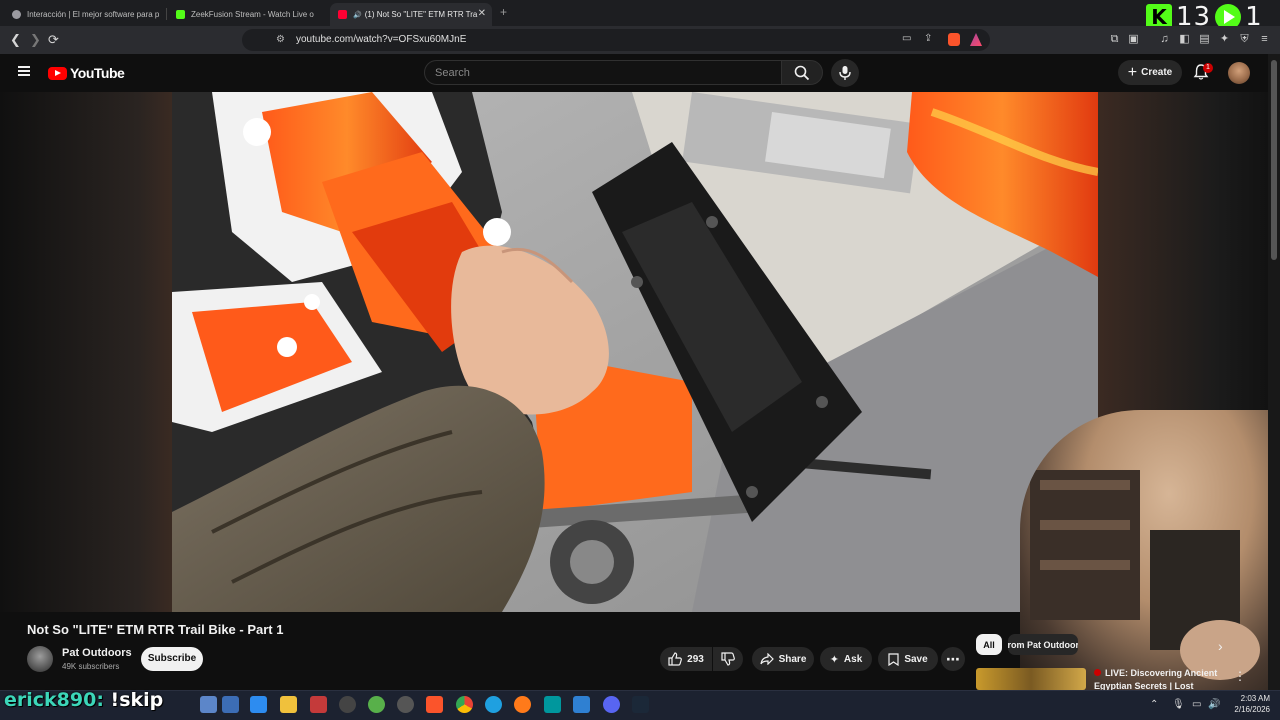 The image size is (1280, 720). What do you see at coordinates (1114, 39) in the screenshot?
I see `extensions-icon: ⧉` at bounding box center [1114, 39].